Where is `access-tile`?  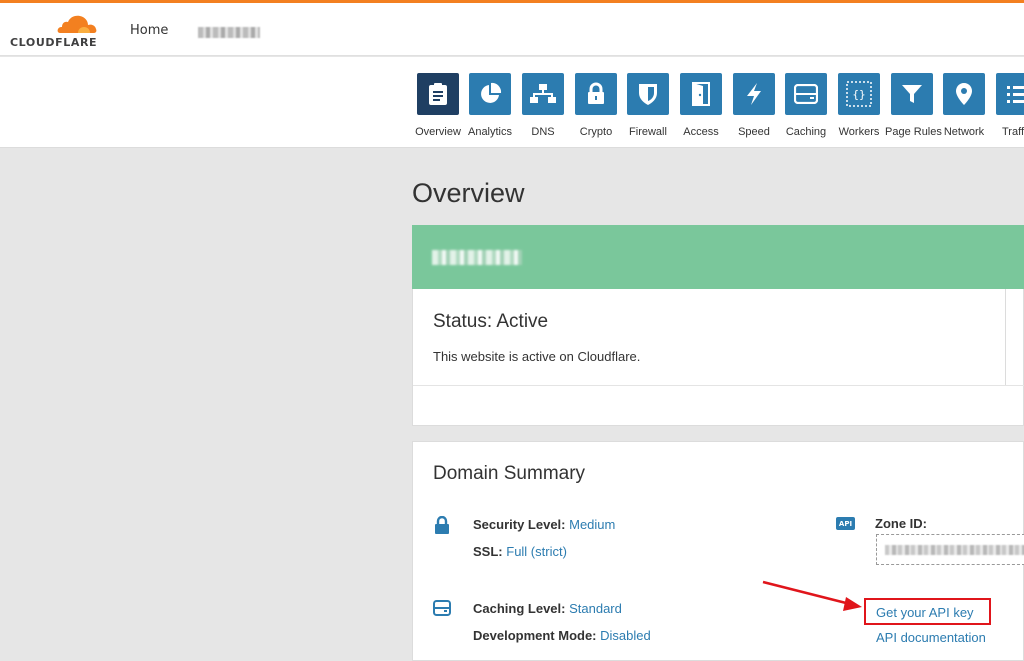
access-tile is located at coordinates (701, 94).